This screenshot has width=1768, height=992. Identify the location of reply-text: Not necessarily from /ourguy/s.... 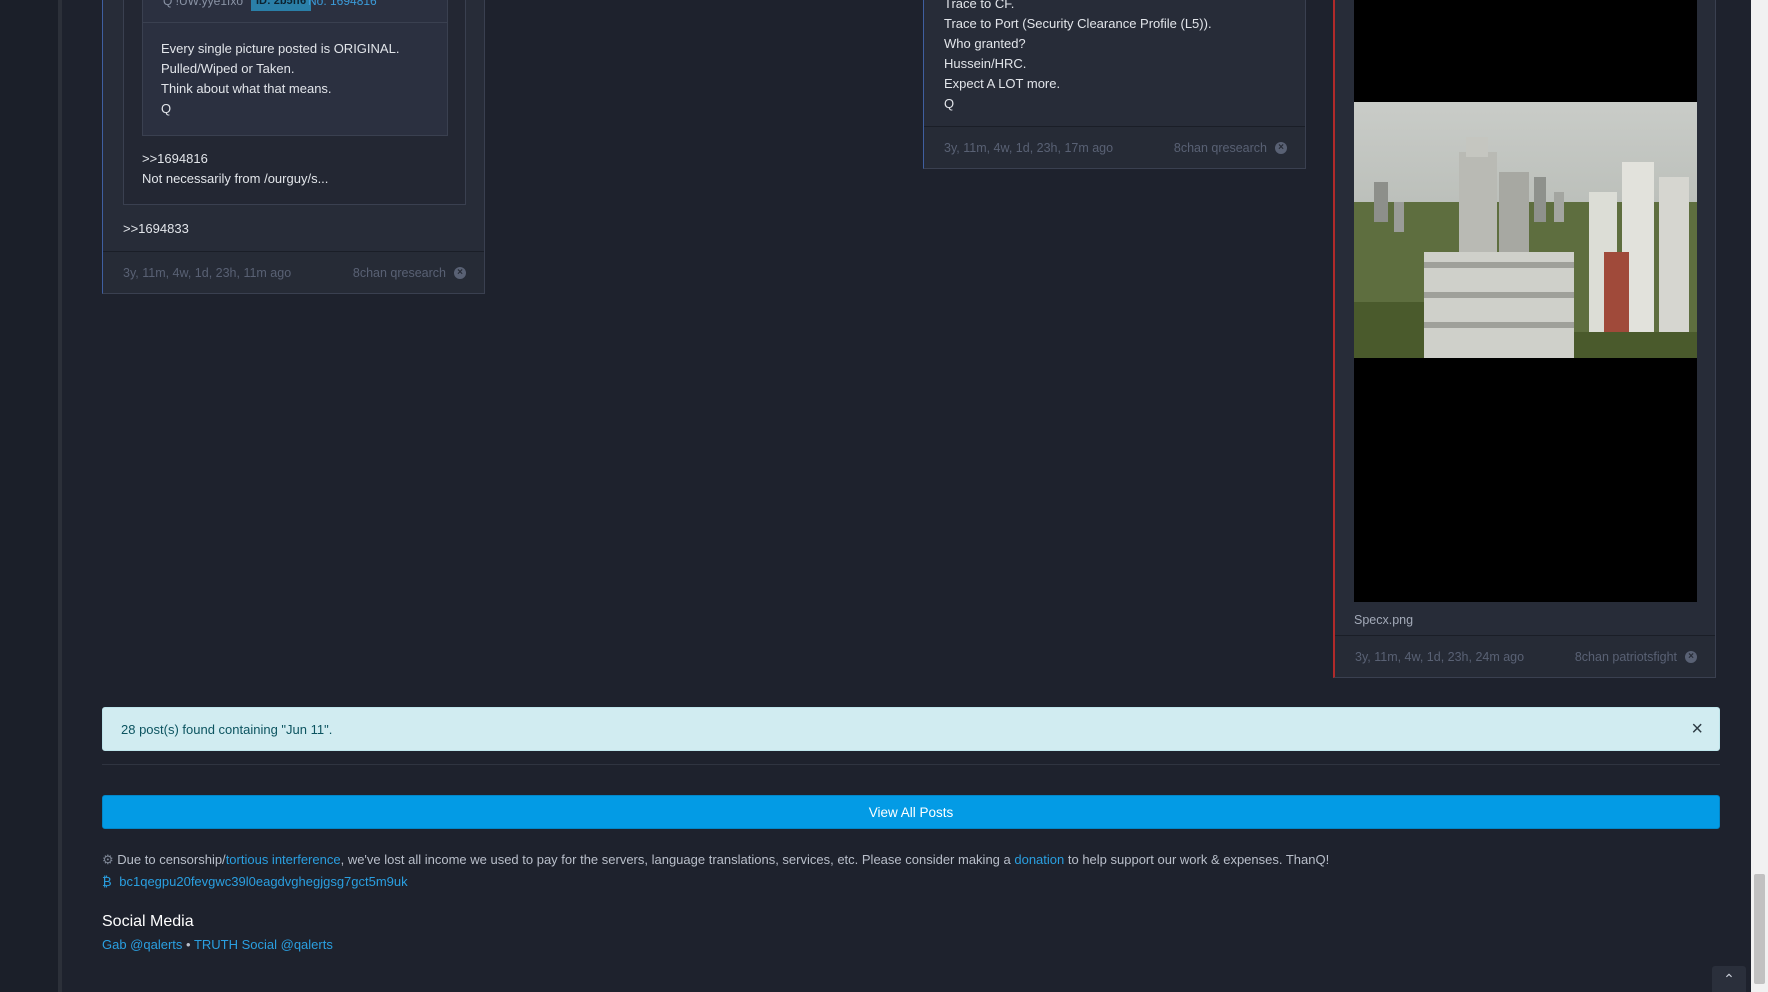
(235, 178).